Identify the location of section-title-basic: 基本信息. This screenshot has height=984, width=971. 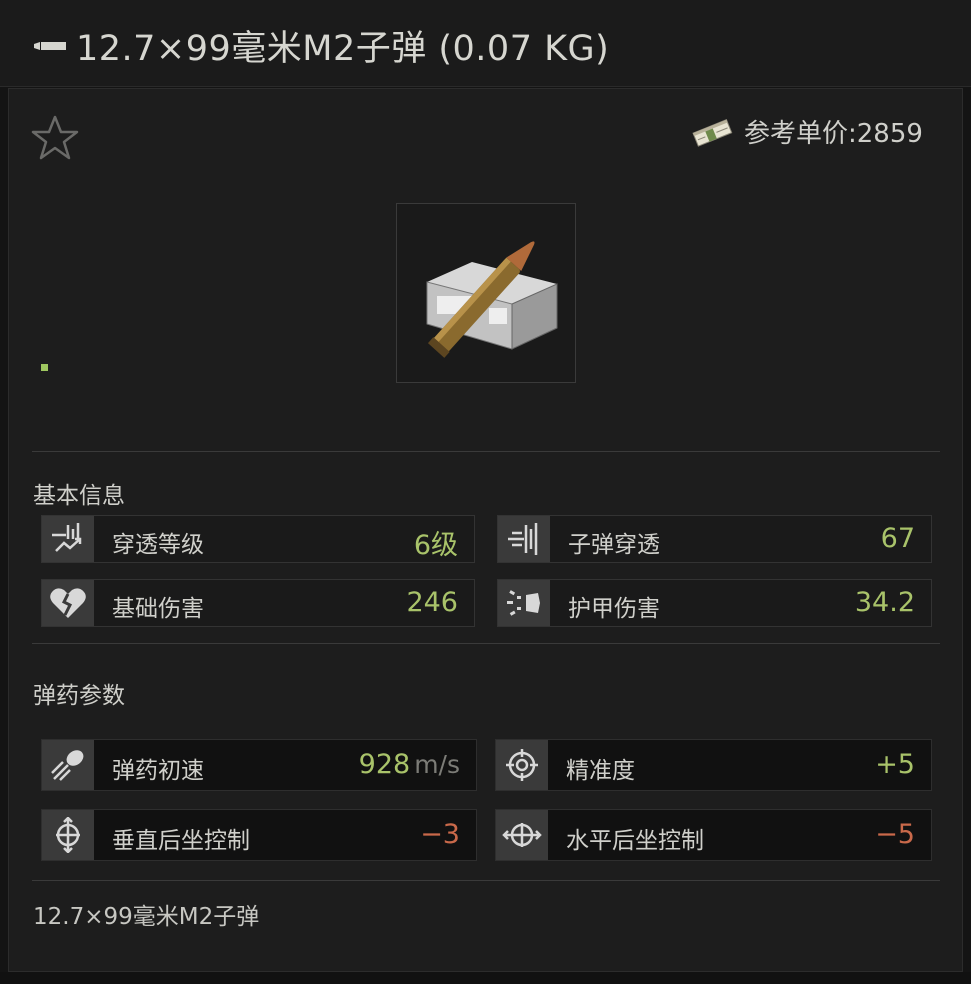
(79, 496).